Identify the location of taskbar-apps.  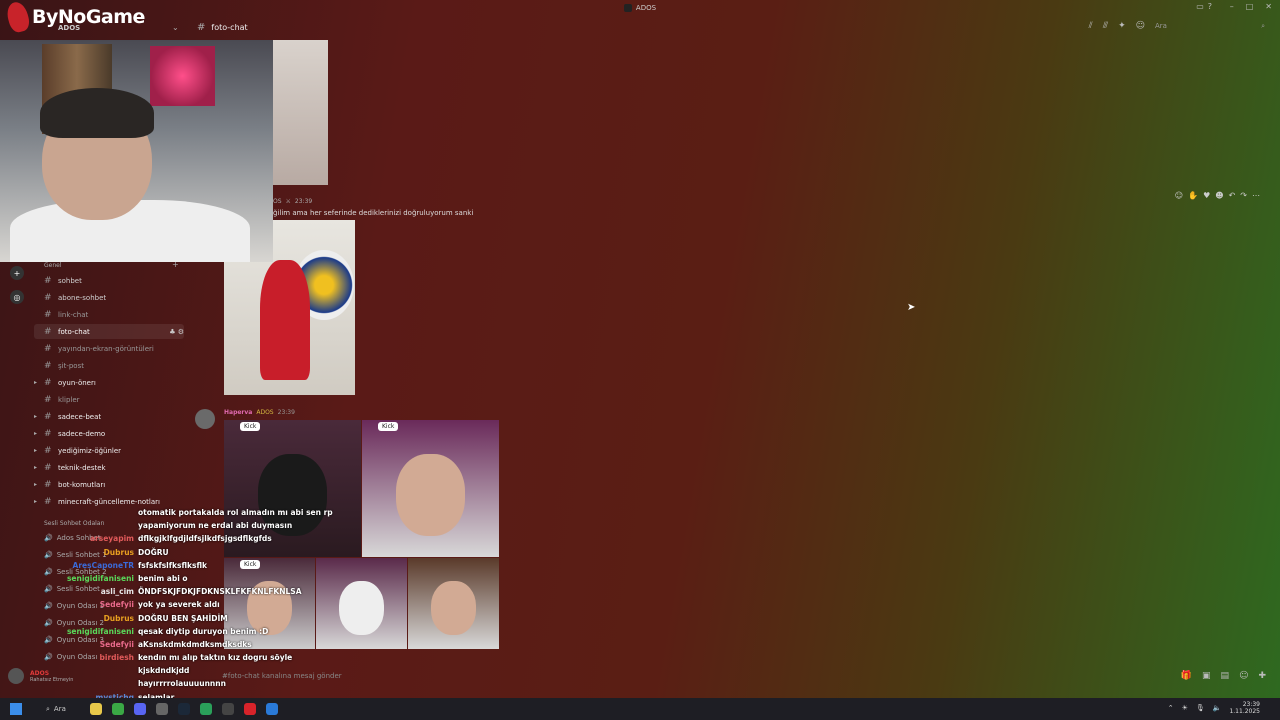
(183, 709).